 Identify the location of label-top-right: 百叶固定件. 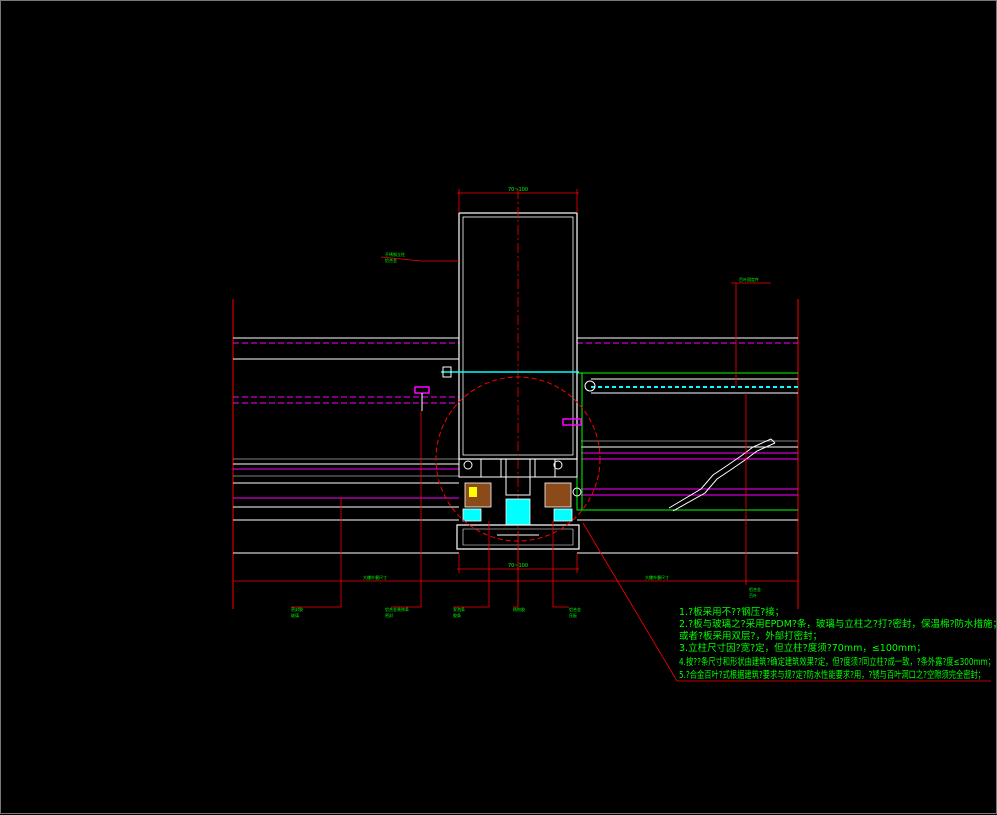
(749, 279).